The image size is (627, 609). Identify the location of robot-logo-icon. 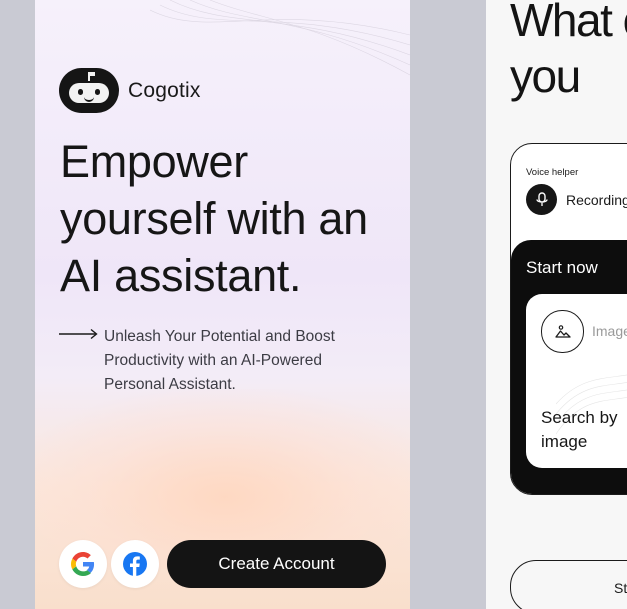
(89, 90).